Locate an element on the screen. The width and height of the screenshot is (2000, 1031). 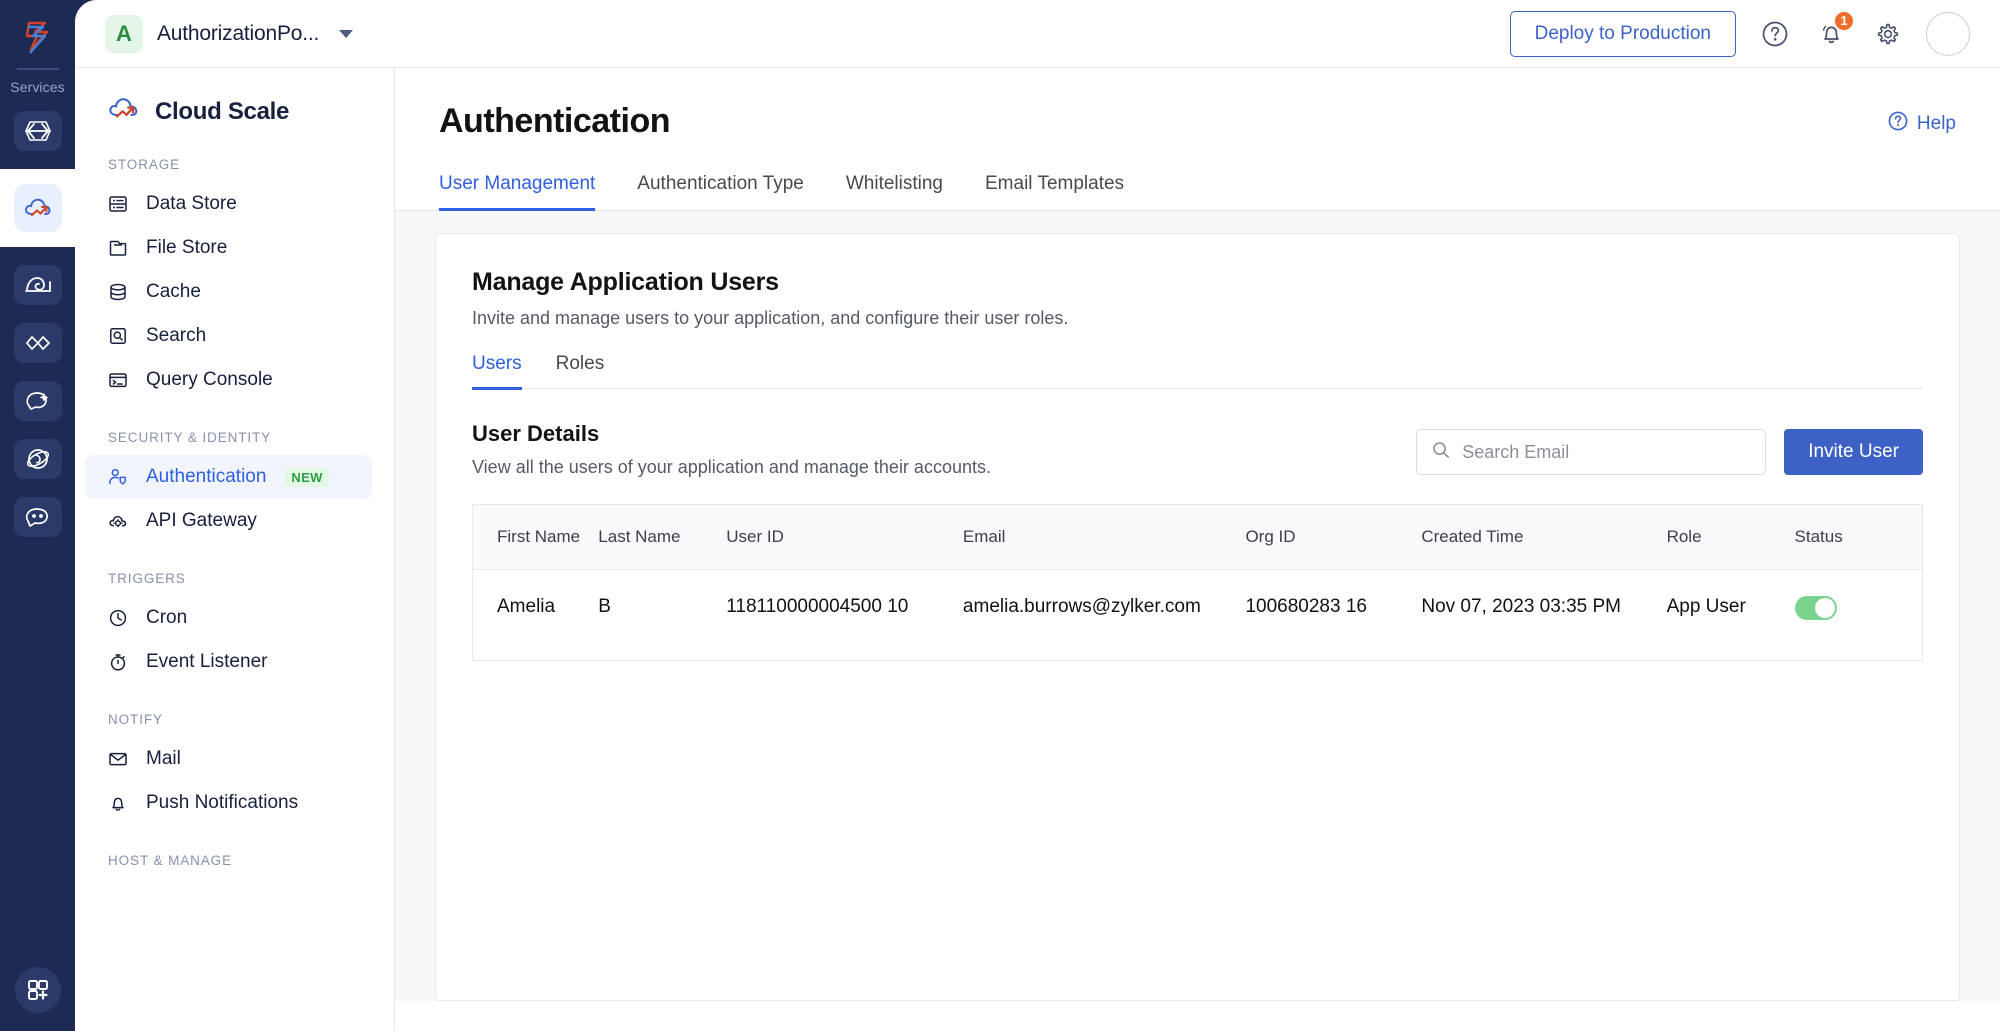
sidebar-item-mail: Mail is located at coordinates (228, 759).